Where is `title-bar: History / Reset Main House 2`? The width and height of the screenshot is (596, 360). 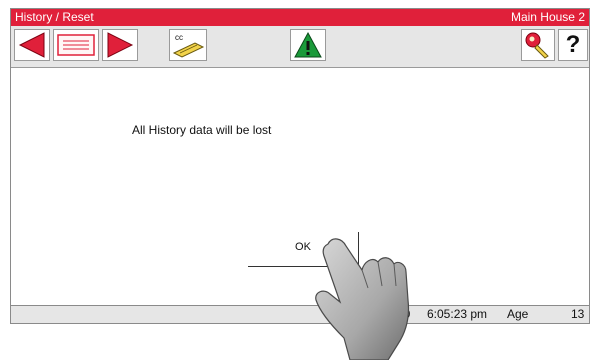 title-bar: History / Reset Main House 2 is located at coordinates (300, 17).